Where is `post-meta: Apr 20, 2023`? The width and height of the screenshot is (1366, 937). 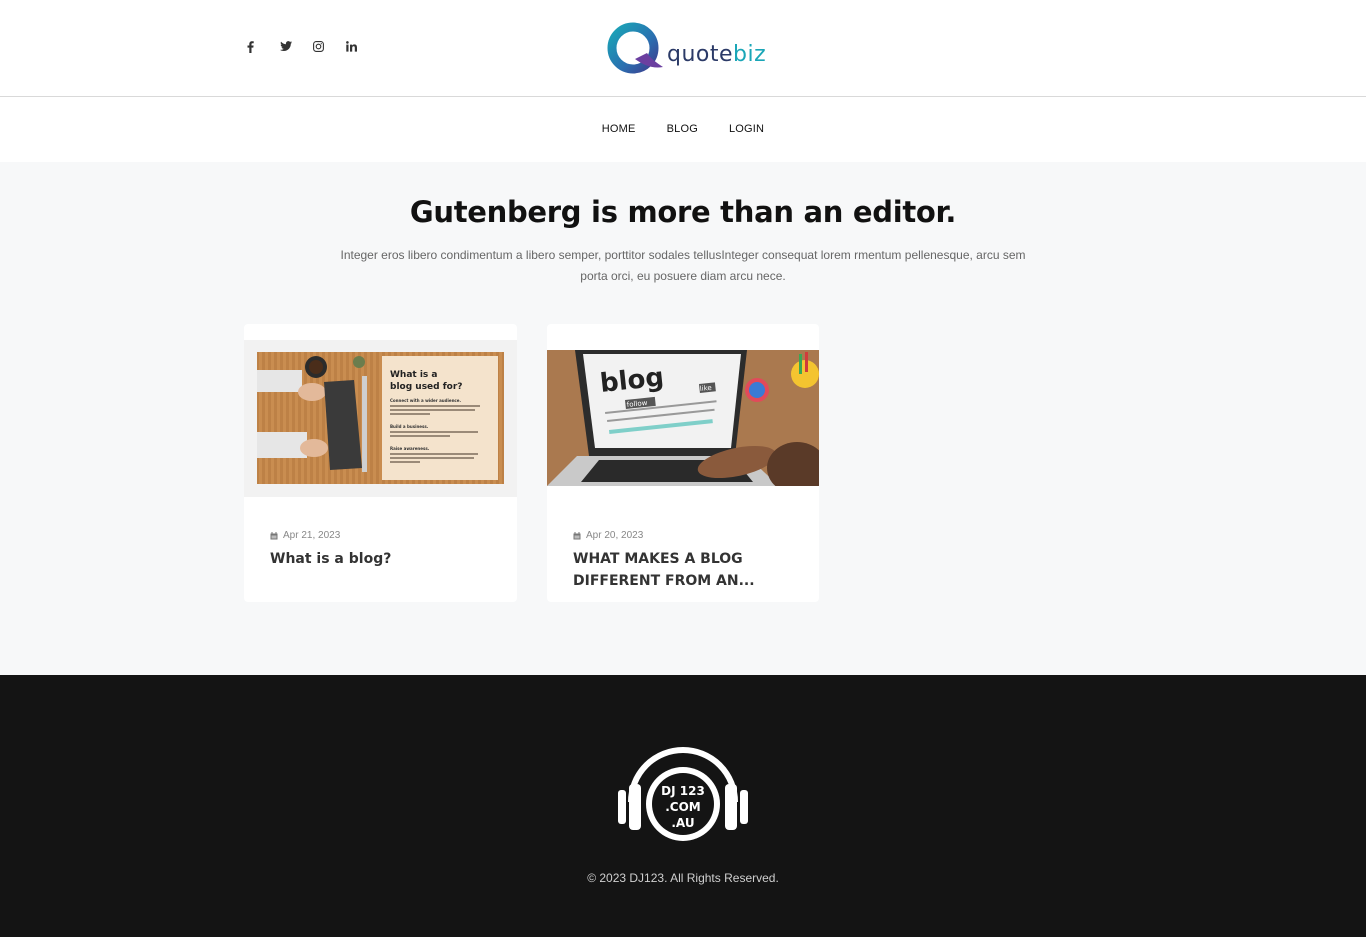
post-meta: Apr 20, 2023 is located at coordinates (608, 535).